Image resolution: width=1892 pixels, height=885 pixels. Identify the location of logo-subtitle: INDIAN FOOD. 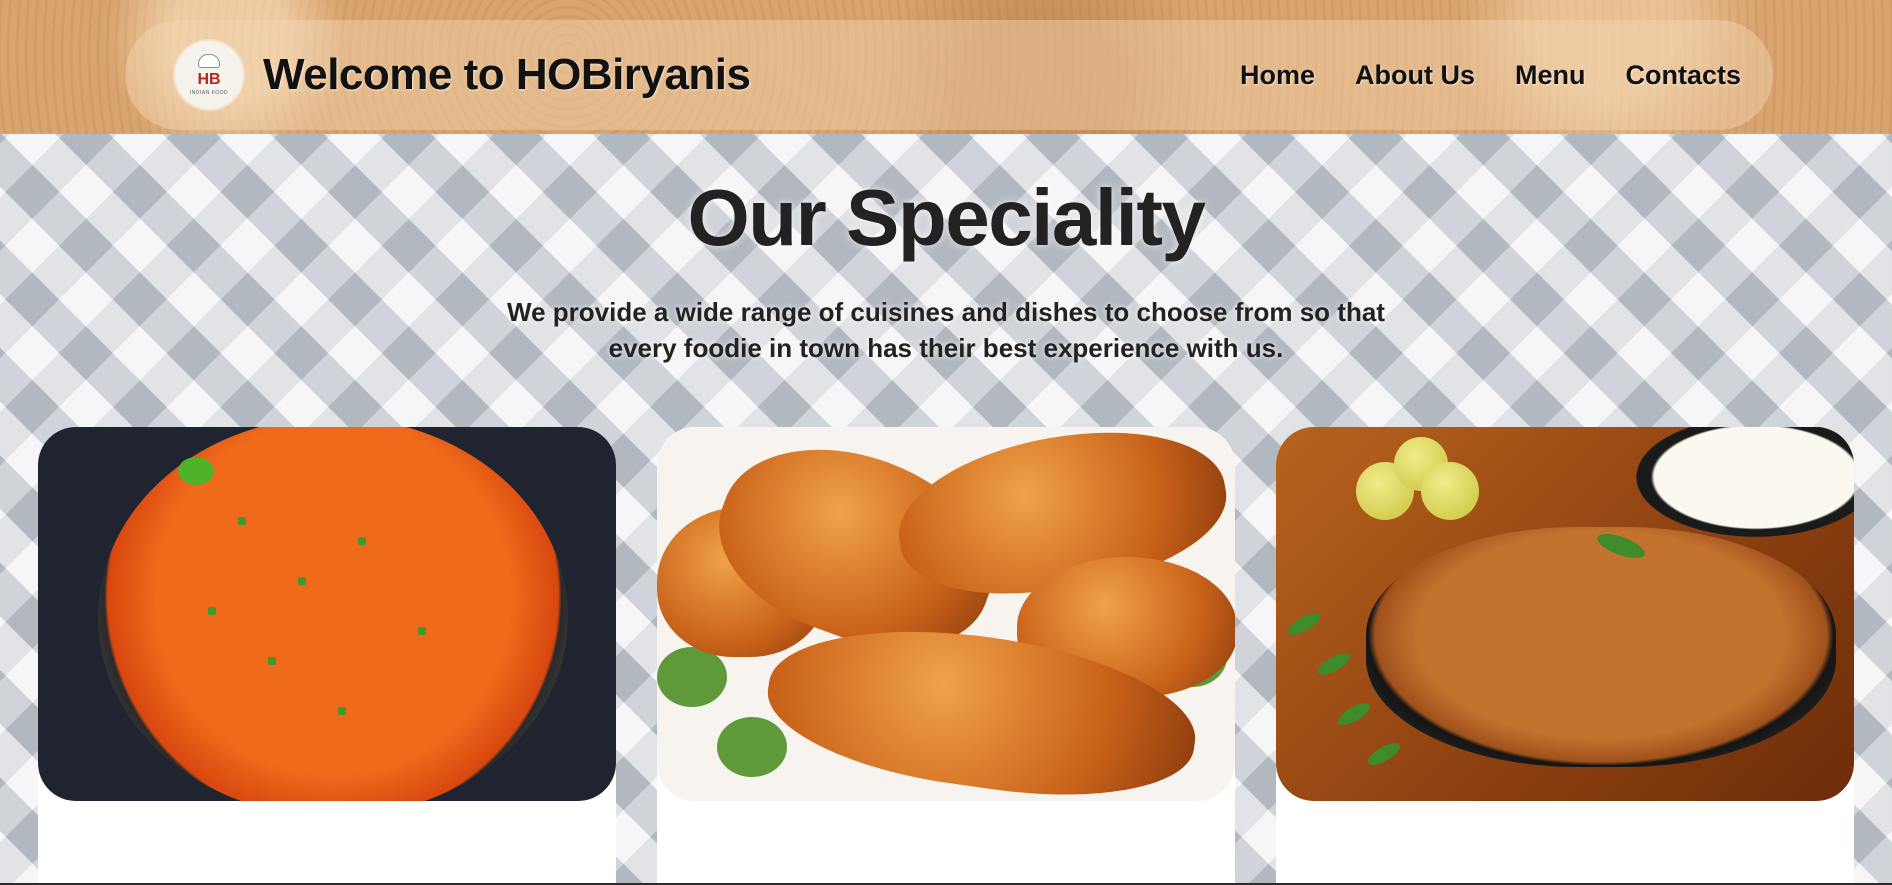
(209, 93).